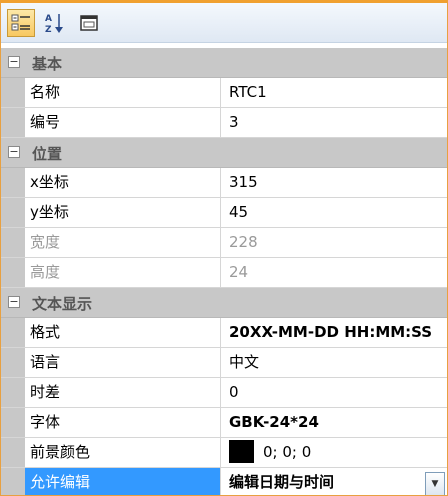 Image resolution: width=448 pixels, height=496 pixels. I want to click on dropdown-button: ▼, so click(435, 483).